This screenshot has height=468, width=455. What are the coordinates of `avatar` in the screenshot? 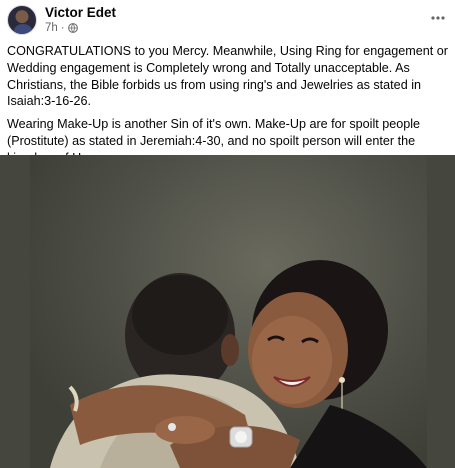 It's located at (22, 20).